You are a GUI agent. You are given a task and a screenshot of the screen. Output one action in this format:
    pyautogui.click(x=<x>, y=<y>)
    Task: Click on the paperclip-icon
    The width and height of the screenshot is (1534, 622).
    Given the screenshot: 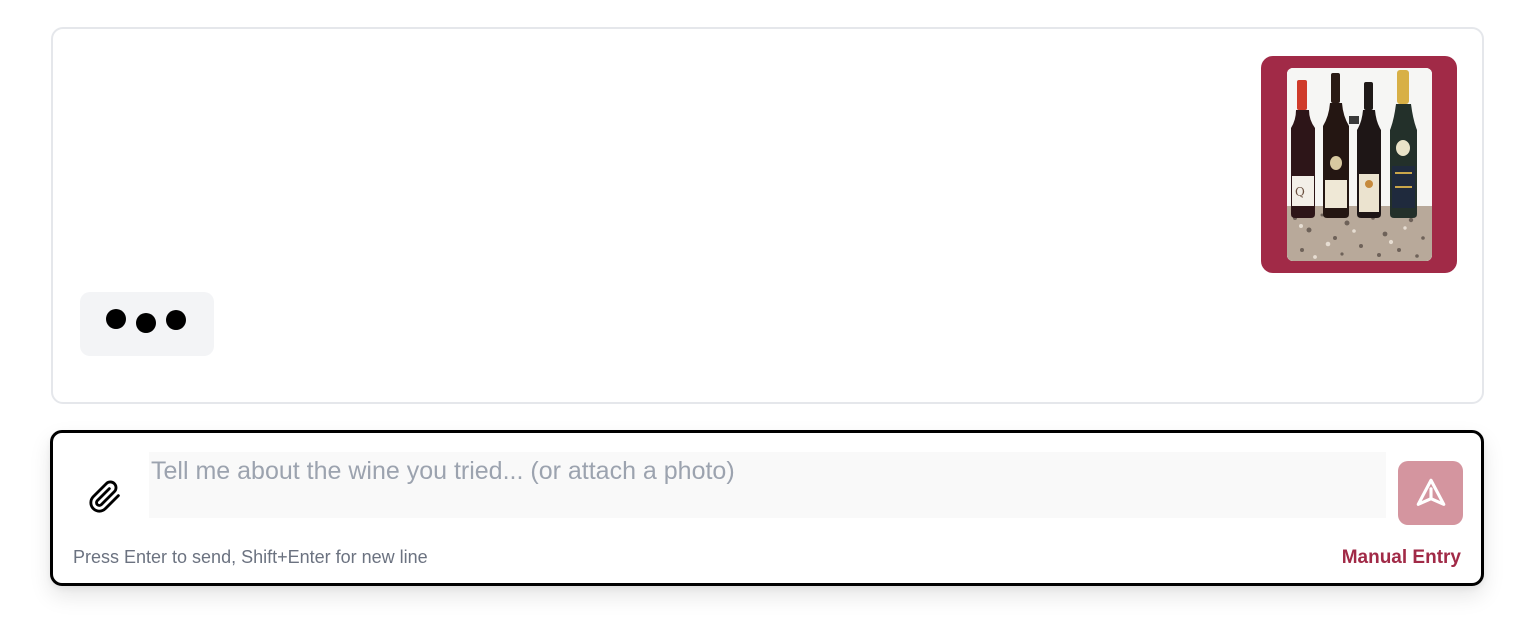 What is the action you would take?
    pyautogui.click(x=104, y=496)
    